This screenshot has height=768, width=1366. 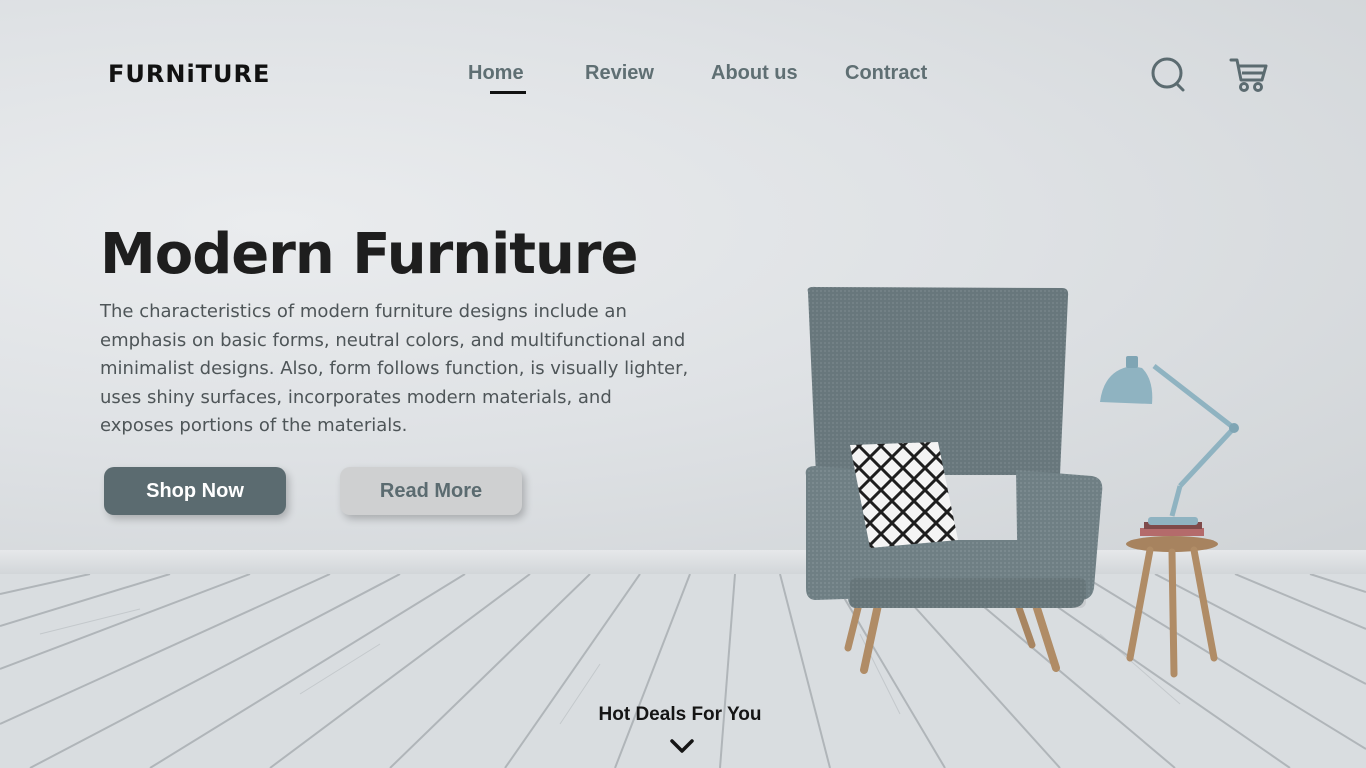 What do you see at coordinates (431, 491) in the screenshot?
I see `read-more-button: Read More` at bounding box center [431, 491].